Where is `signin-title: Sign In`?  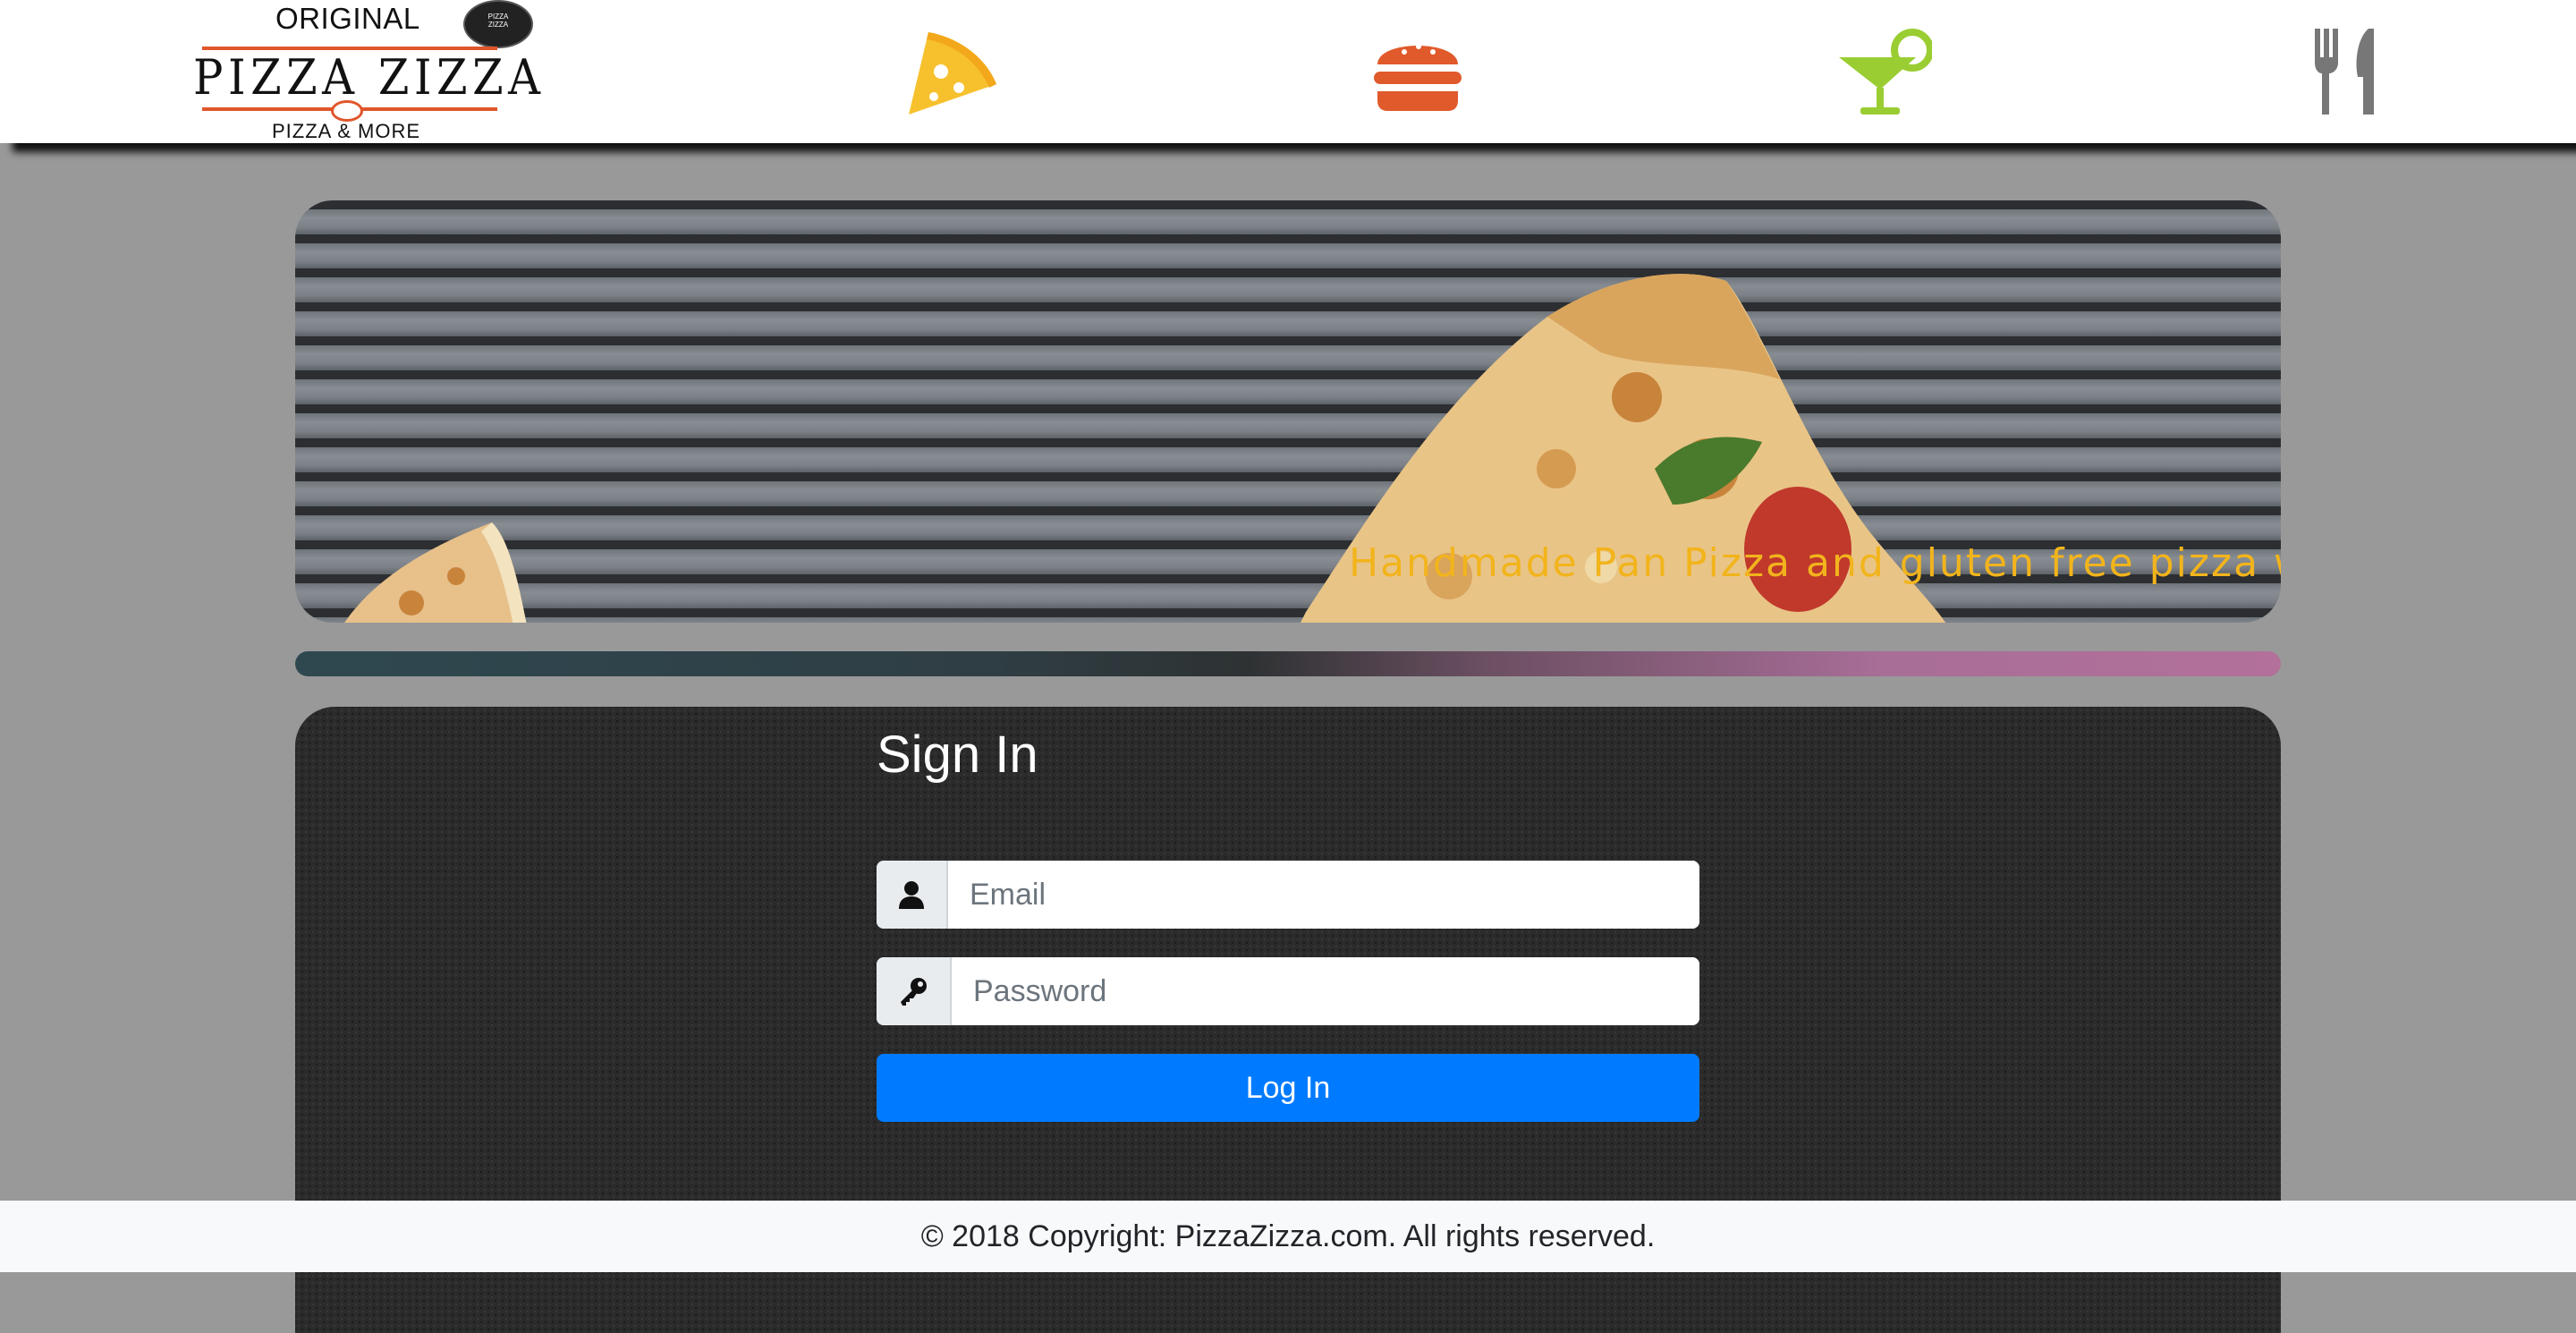 signin-title: Sign In is located at coordinates (957, 755).